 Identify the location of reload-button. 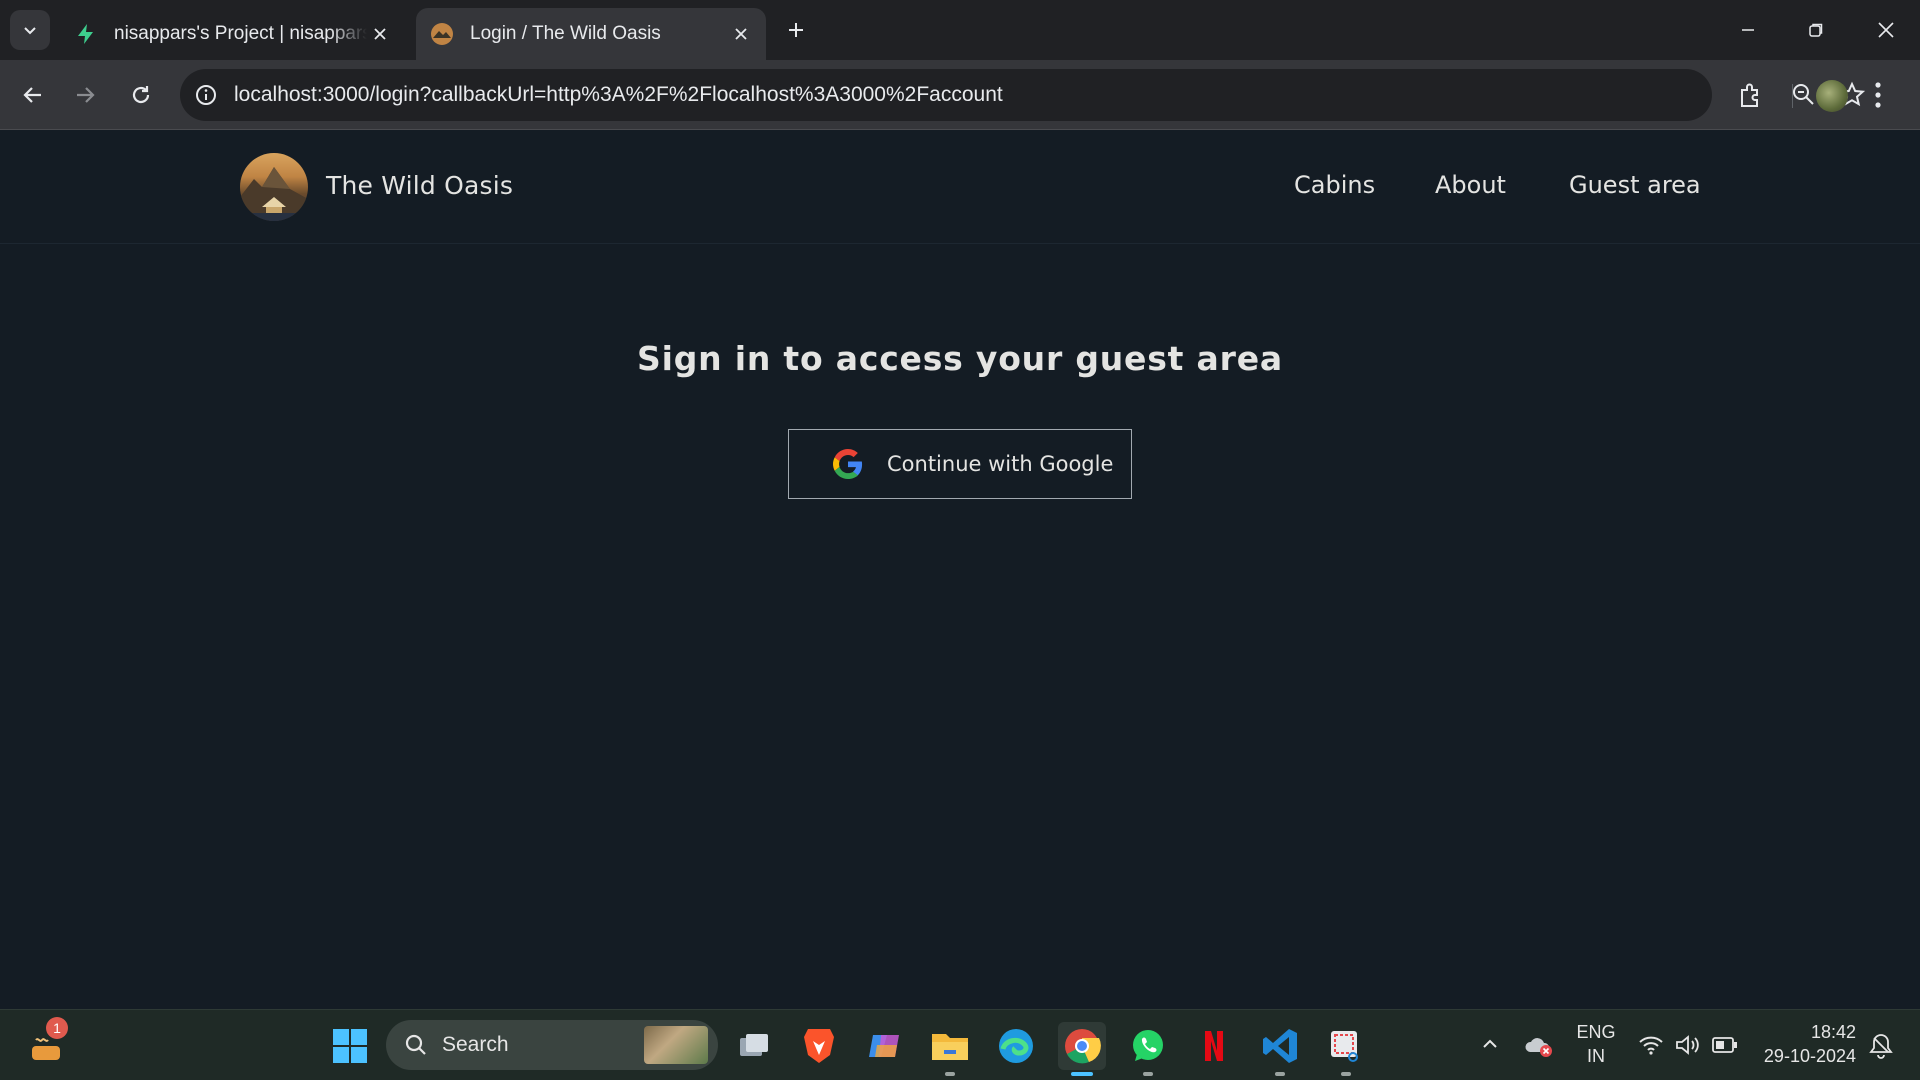
(141, 95).